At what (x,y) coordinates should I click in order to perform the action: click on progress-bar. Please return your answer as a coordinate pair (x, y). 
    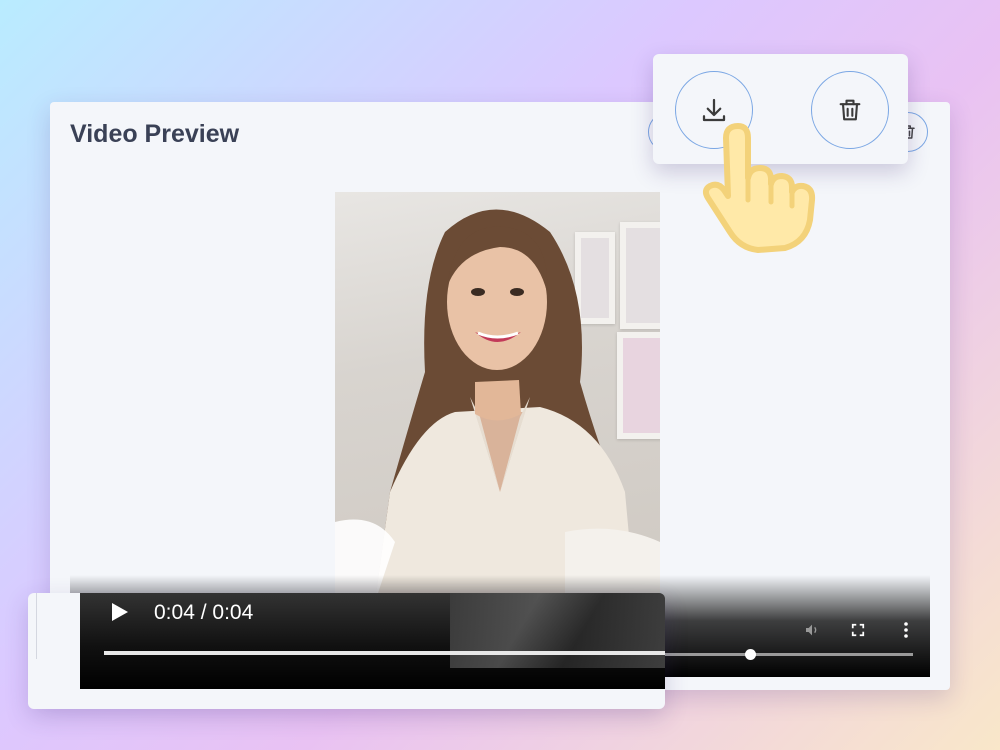
    Looking at the image, I should click on (384, 653).